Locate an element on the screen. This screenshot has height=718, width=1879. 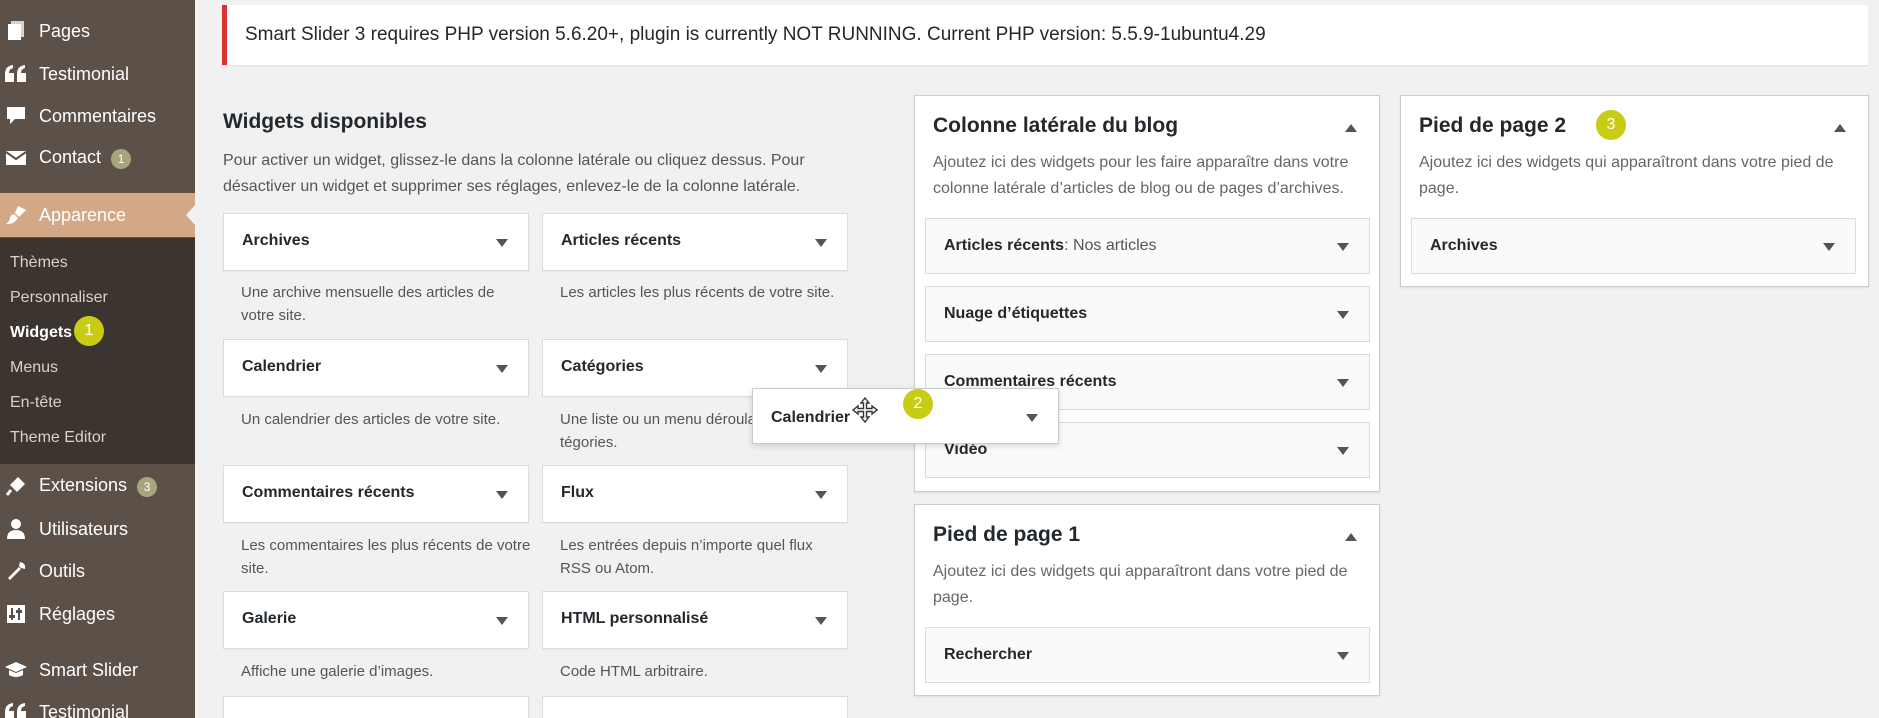
widget-rss: Flux is located at coordinates (695, 494).